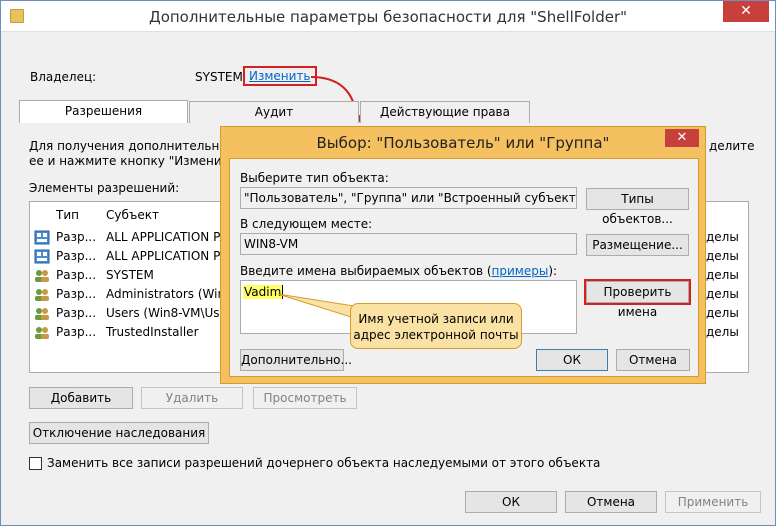 The height and width of the screenshot is (526, 776). I want to click on row-subject: TrustedInstaller, so click(152, 332).